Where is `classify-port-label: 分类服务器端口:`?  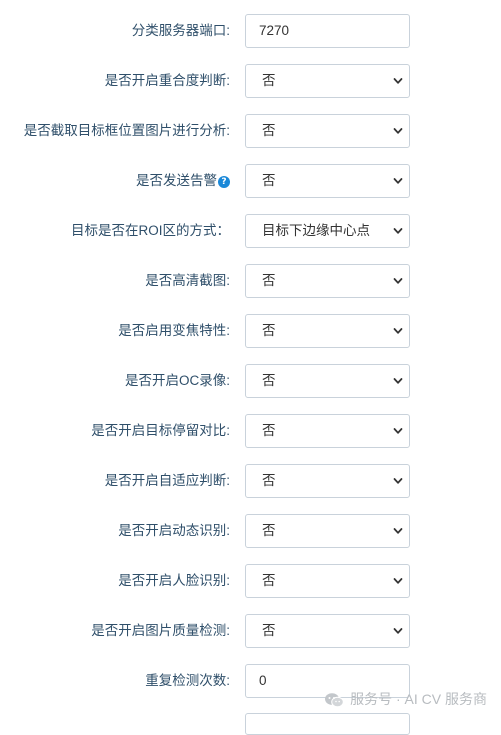 classify-port-label: 分类服务器端口: is located at coordinates (180, 30).